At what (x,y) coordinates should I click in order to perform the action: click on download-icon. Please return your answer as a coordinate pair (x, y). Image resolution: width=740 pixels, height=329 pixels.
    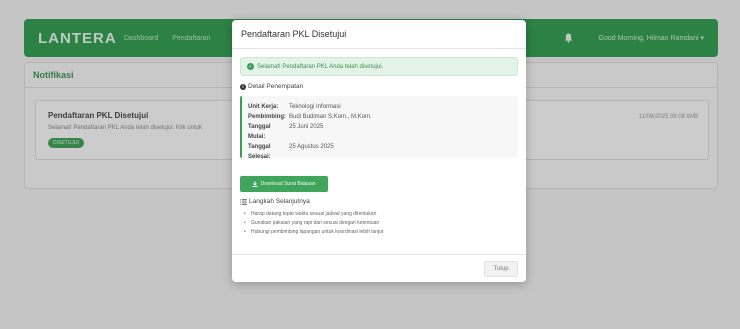
    Looking at the image, I should click on (255, 184).